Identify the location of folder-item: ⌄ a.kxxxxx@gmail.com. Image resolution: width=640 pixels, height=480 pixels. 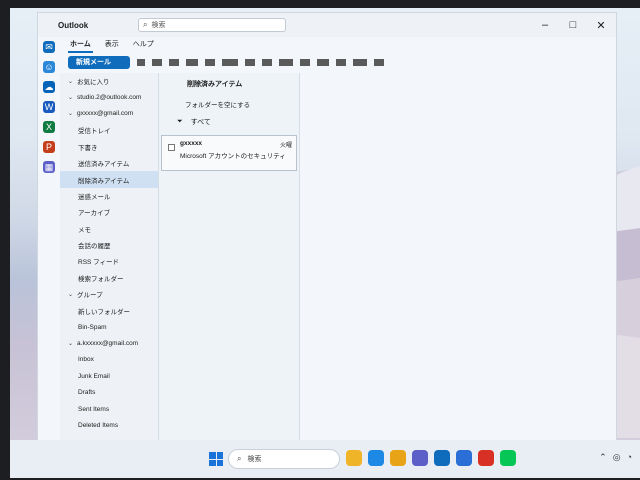
(109, 343).